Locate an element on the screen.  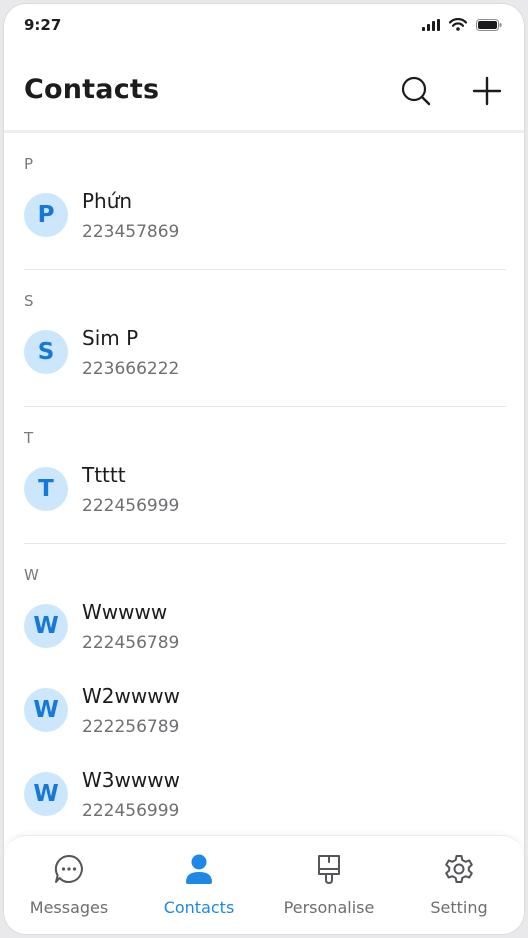
avatar: P is located at coordinates (46, 215).